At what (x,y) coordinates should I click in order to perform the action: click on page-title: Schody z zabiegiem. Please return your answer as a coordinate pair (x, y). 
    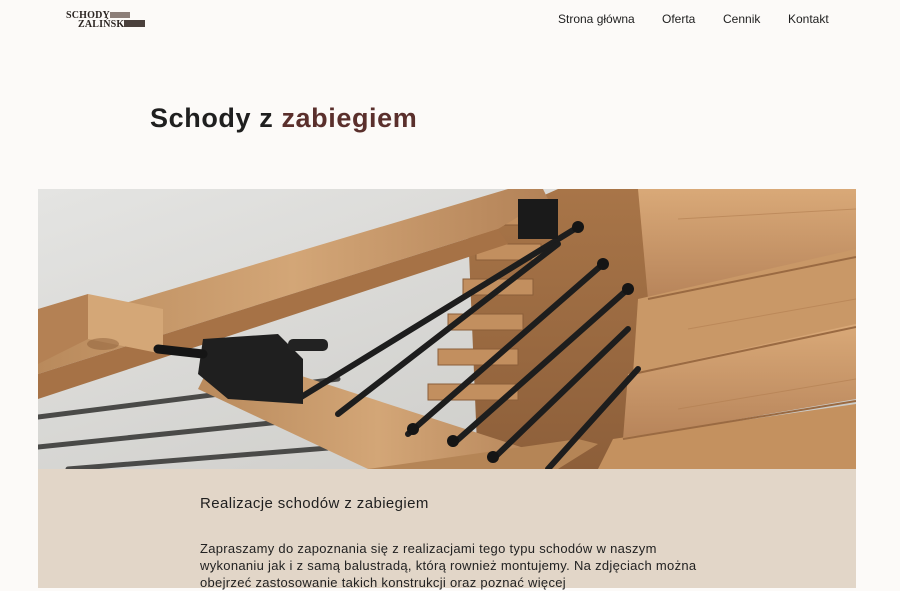
    Looking at the image, I should click on (283, 118).